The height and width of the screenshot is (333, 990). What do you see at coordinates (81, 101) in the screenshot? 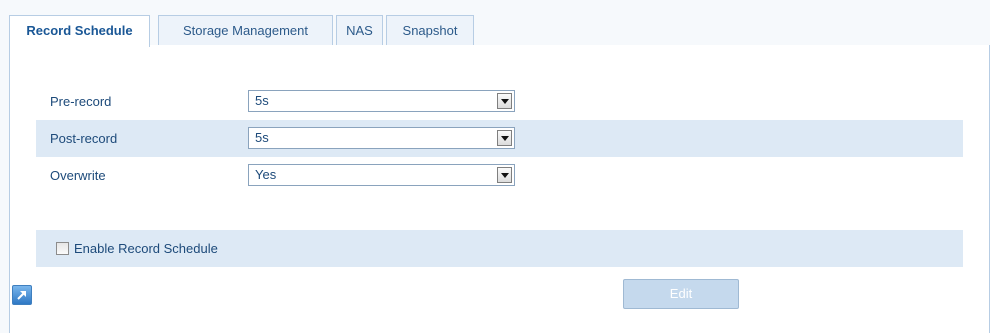
I see `pre-record-label: Pre-record` at bounding box center [81, 101].